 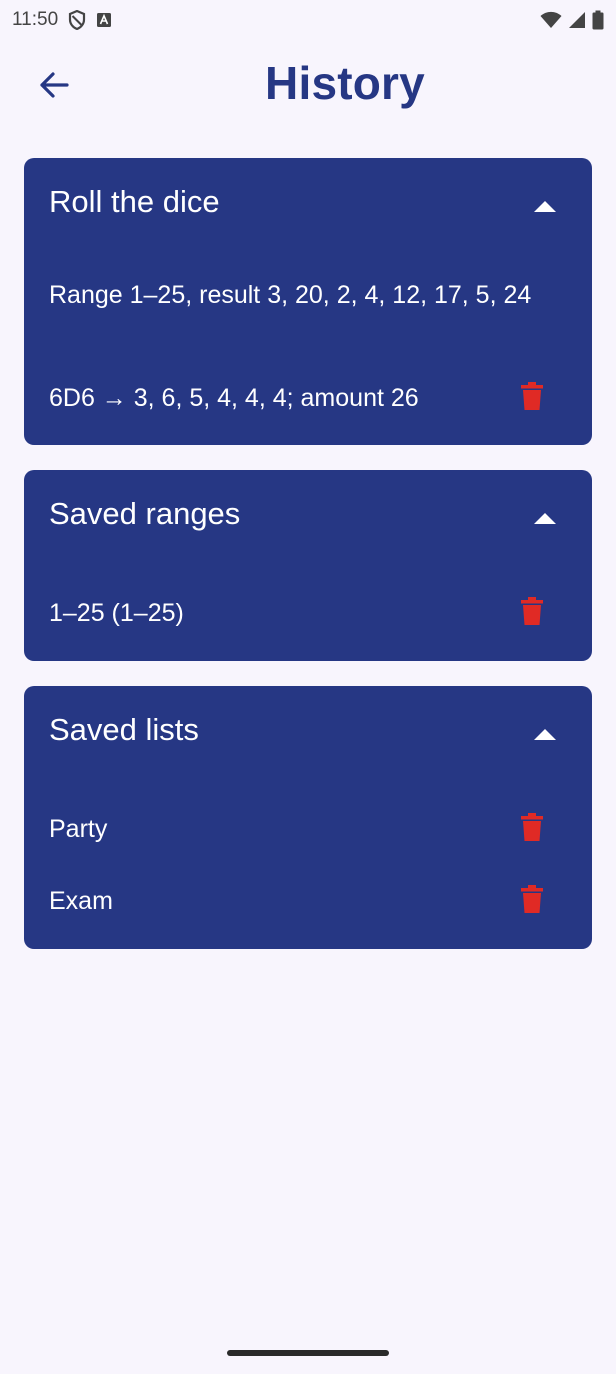 What do you see at coordinates (308, 206) in the screenshot?
I see `roll-history-header: Roll the dice` at bounding box center [308, 206].